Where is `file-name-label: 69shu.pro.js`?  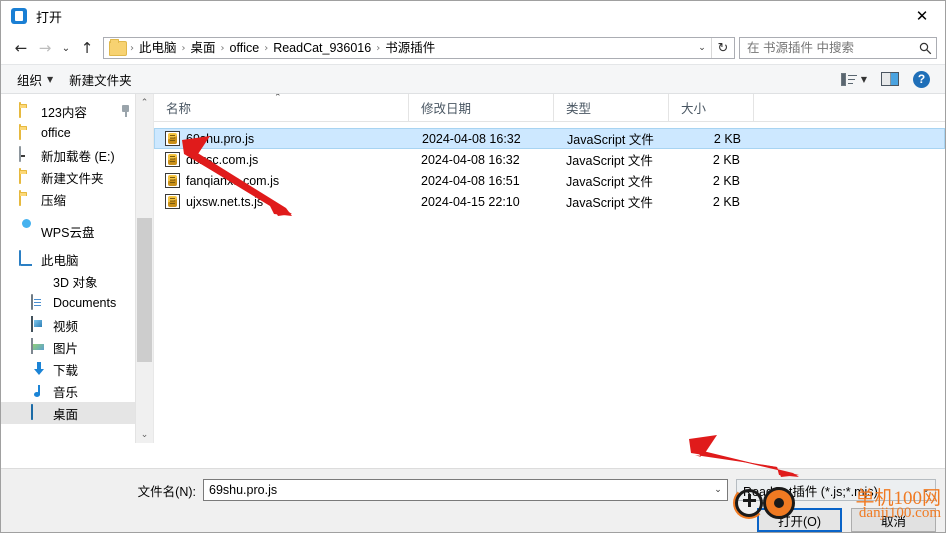 file-name-label: 69shu.pro.js is located at coordinates (220, 138).